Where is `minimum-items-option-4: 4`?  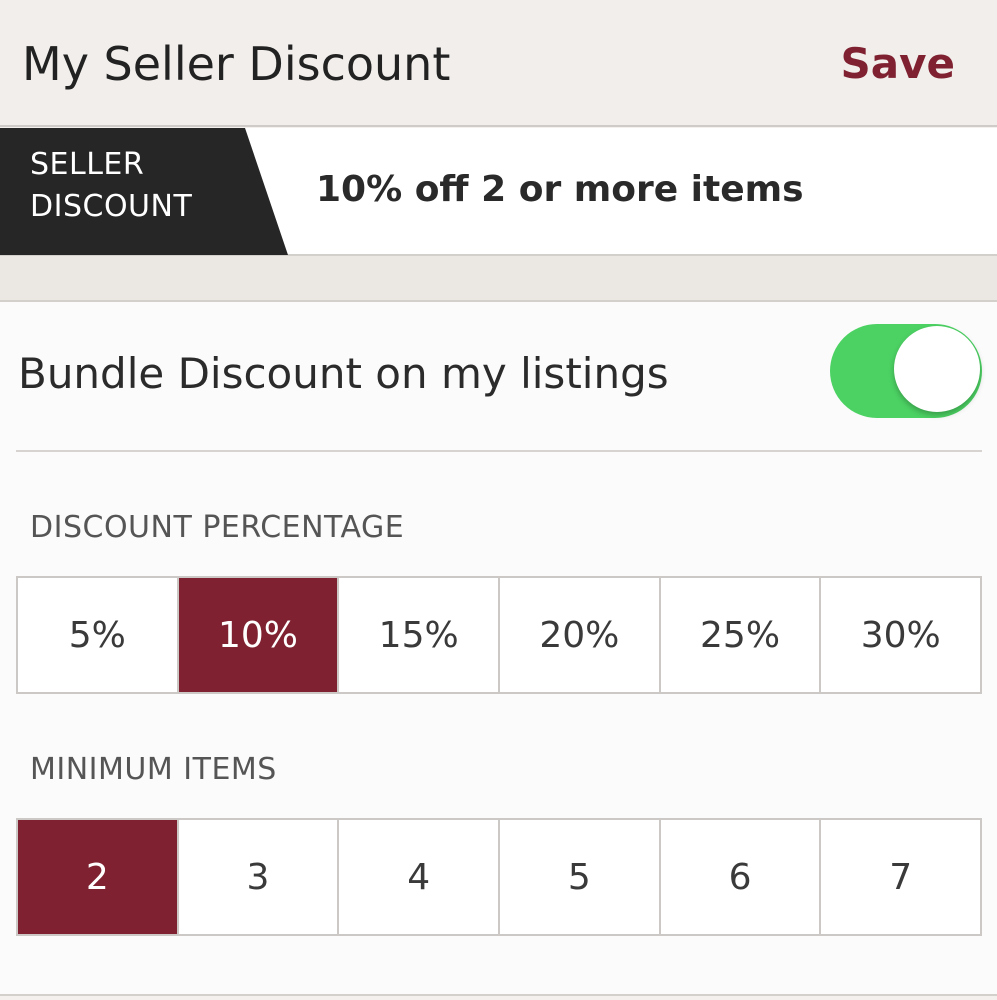 minimum-items-option-4: 4 is located at coordinates (417, 877).